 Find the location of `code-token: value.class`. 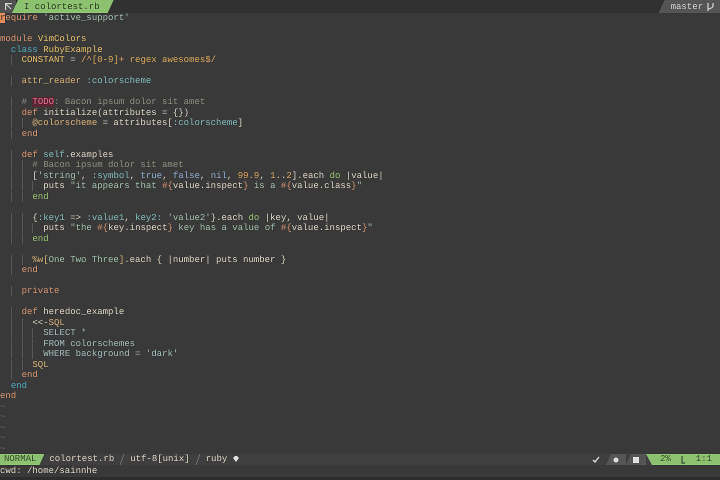

code-token: value.class is located at coordinates (322, 186).